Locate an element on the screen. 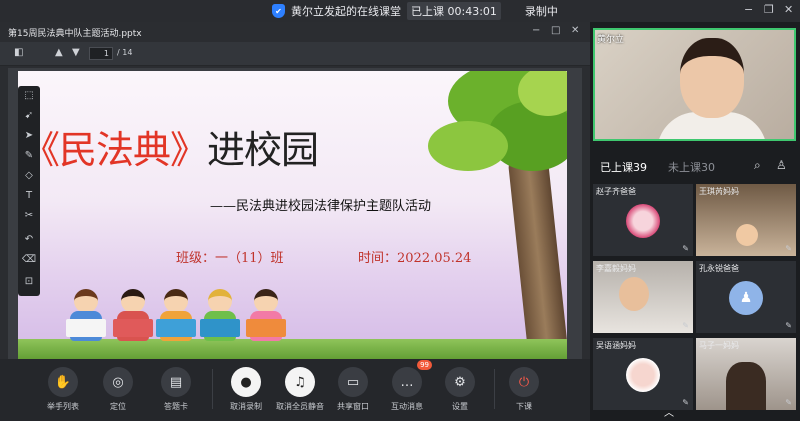 This screenshot has width=800, height=421. stop-recording-button: ● 取消录制 is located at coordinates (246, 389).